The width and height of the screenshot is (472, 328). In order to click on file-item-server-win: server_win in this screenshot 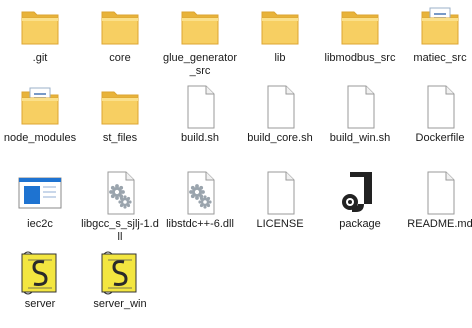, I will do `click(120, 289)`.